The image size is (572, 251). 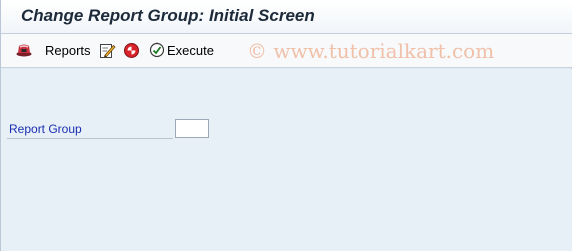 I want to click on execute-icon, so click(x=157, y=50).